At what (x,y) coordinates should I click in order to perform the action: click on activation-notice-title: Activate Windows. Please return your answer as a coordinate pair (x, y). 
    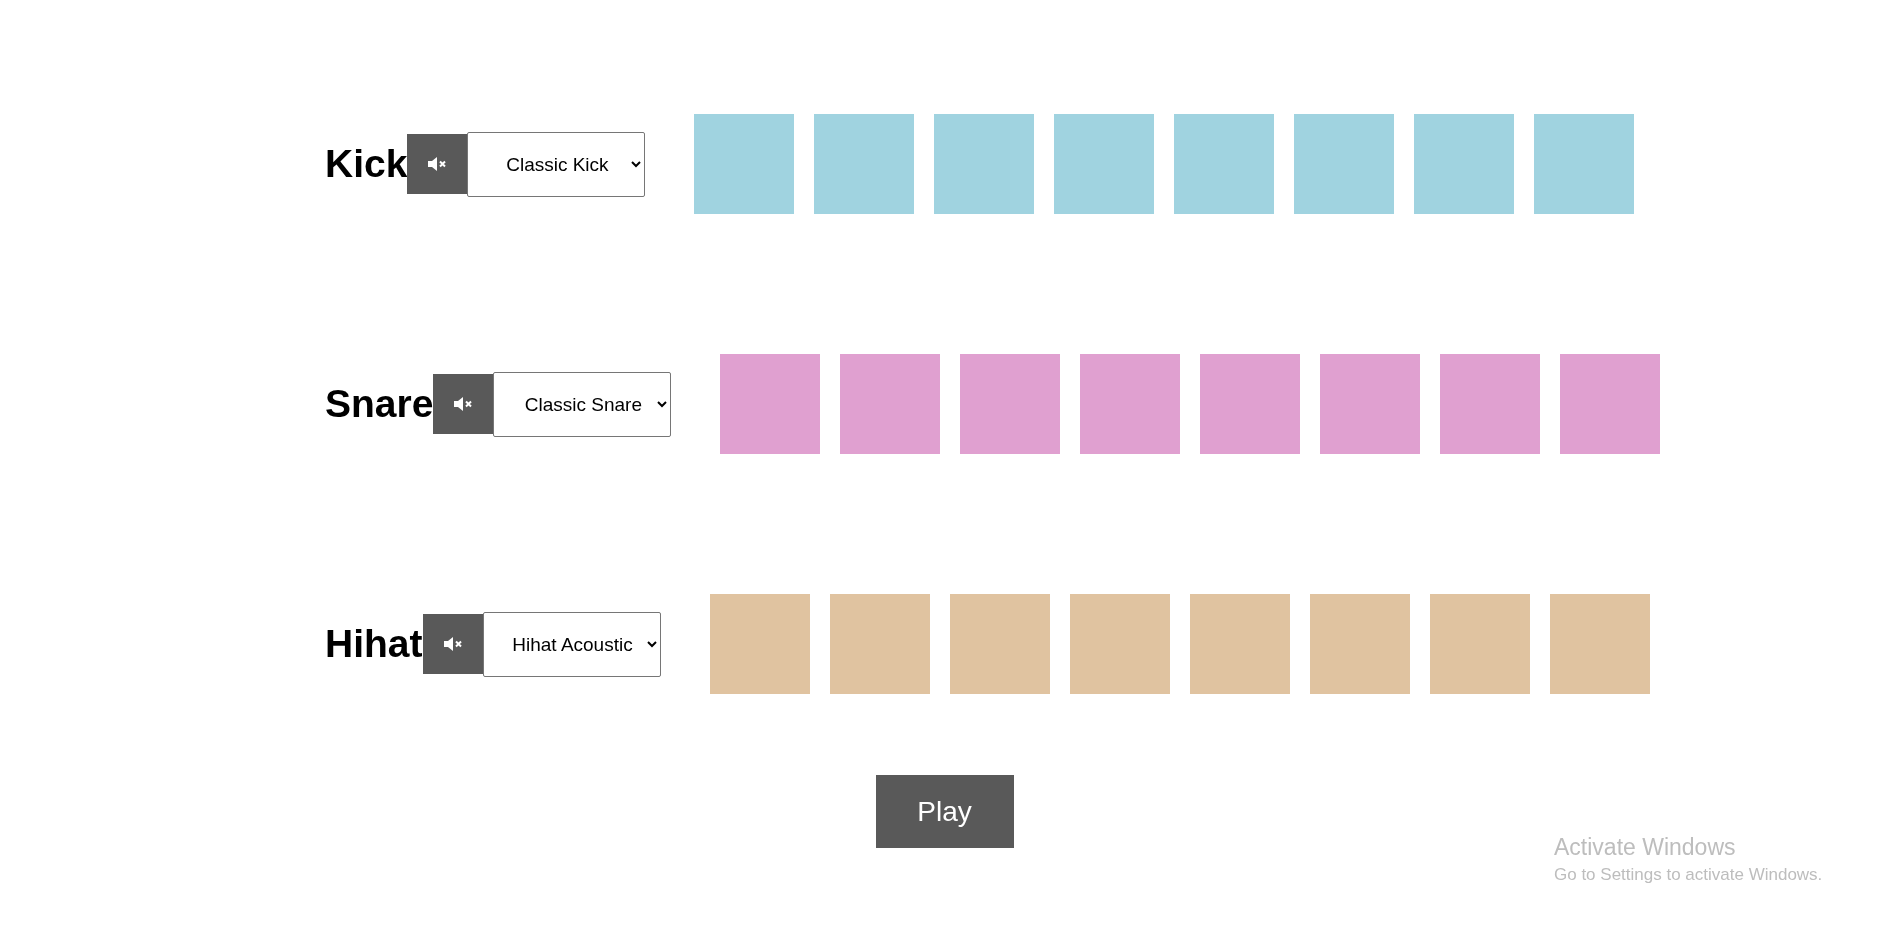
    Looking at the image, I should click on (1645, 847).